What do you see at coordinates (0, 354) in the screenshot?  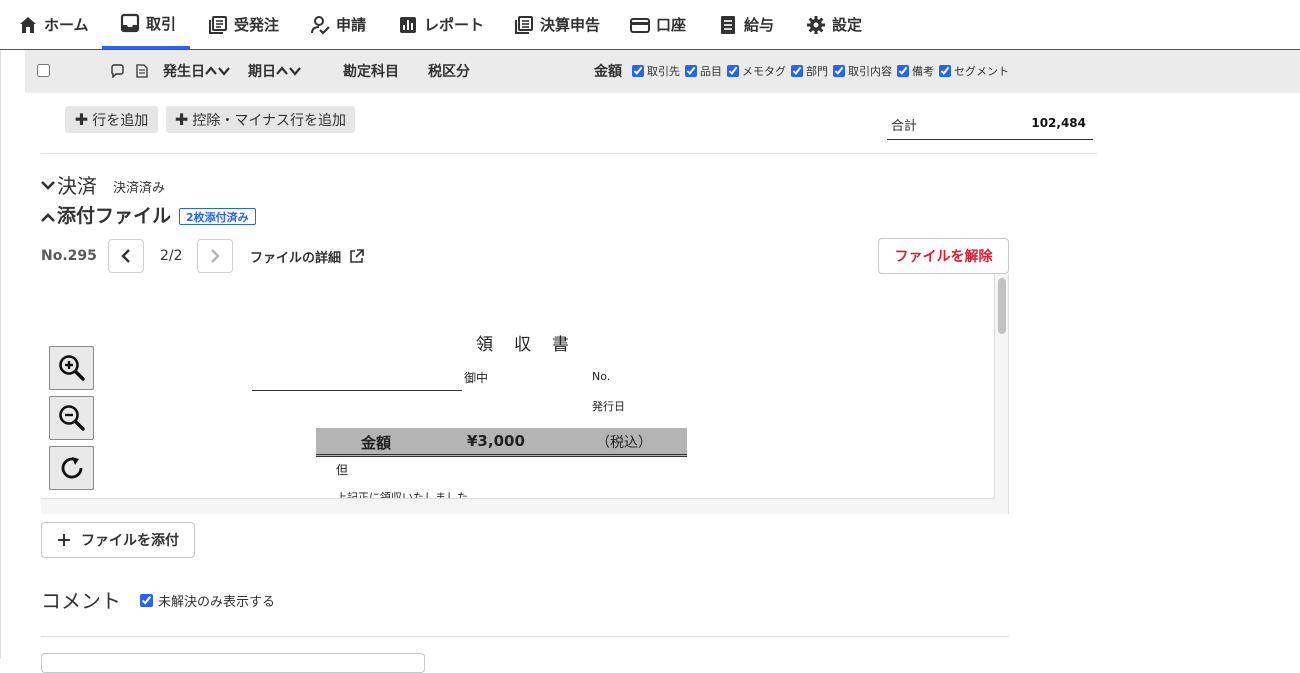 I see `sheet-border` at bounding box center [0, 354].